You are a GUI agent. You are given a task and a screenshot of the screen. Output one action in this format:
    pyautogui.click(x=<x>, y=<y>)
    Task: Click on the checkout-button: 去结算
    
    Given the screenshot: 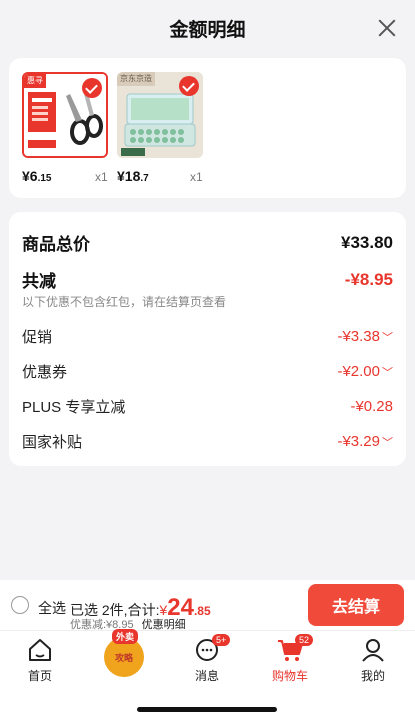 What is the action you would take?
    pyautogui.click(x=356, y=605)
    